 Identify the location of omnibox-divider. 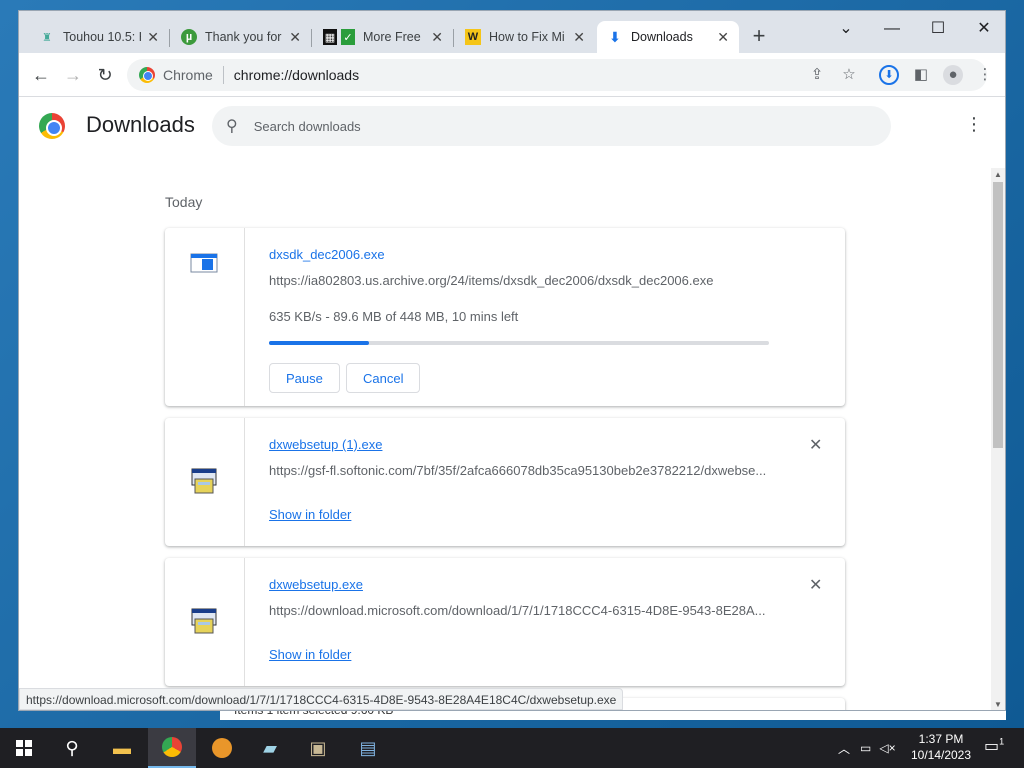
(223, 75).